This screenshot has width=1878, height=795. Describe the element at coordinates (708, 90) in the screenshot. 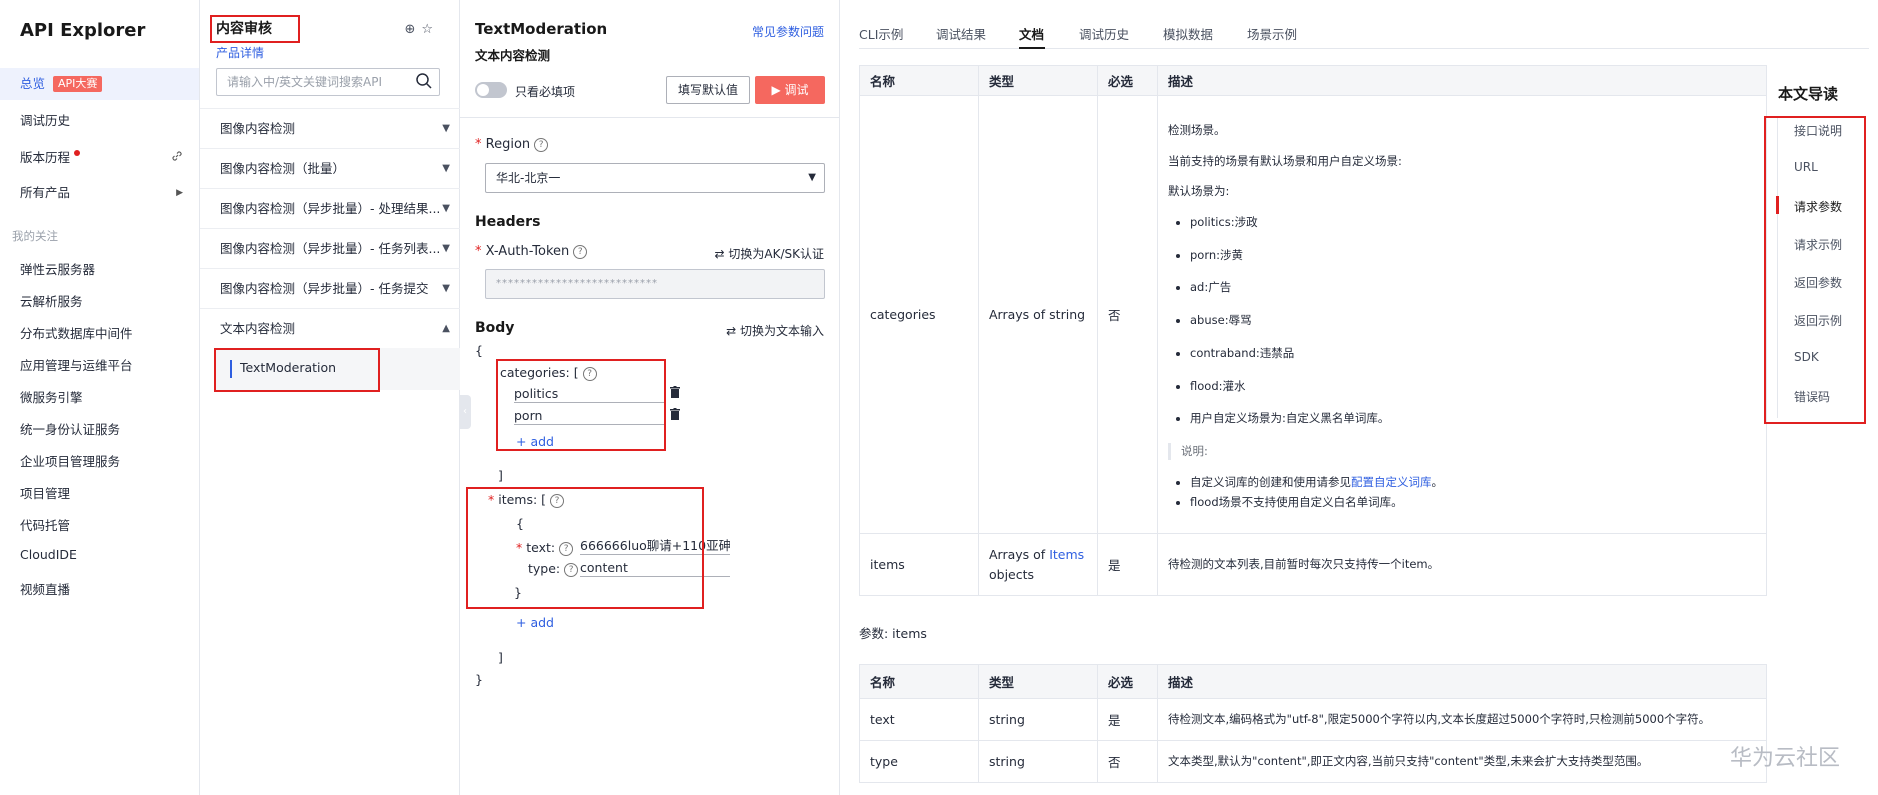

I see `fill-default-button: 填写默认值` at that location.